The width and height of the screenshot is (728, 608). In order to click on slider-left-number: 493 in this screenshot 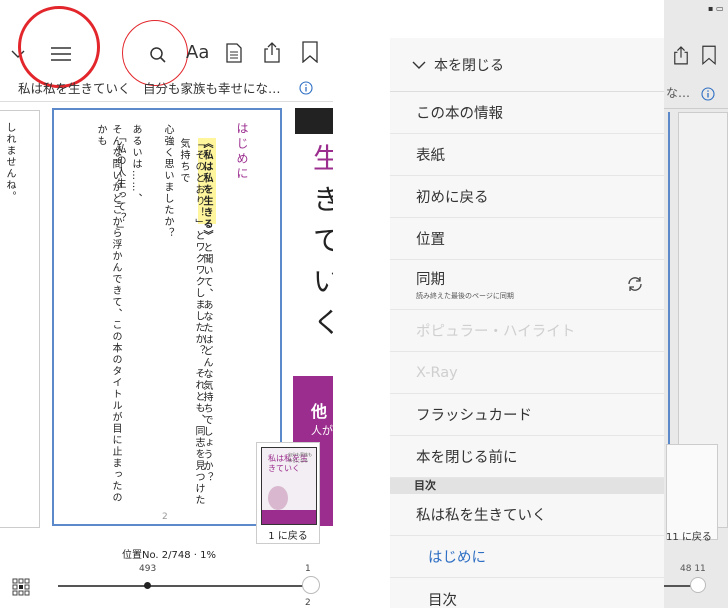, I will do `click(148, 569)`.